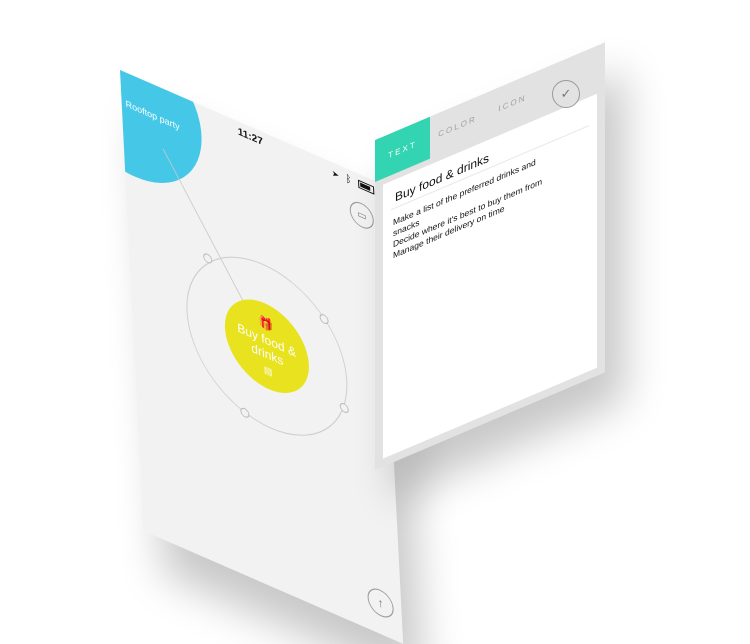  I want to click on arrow-up-icon: ↑, so click(380, 603).